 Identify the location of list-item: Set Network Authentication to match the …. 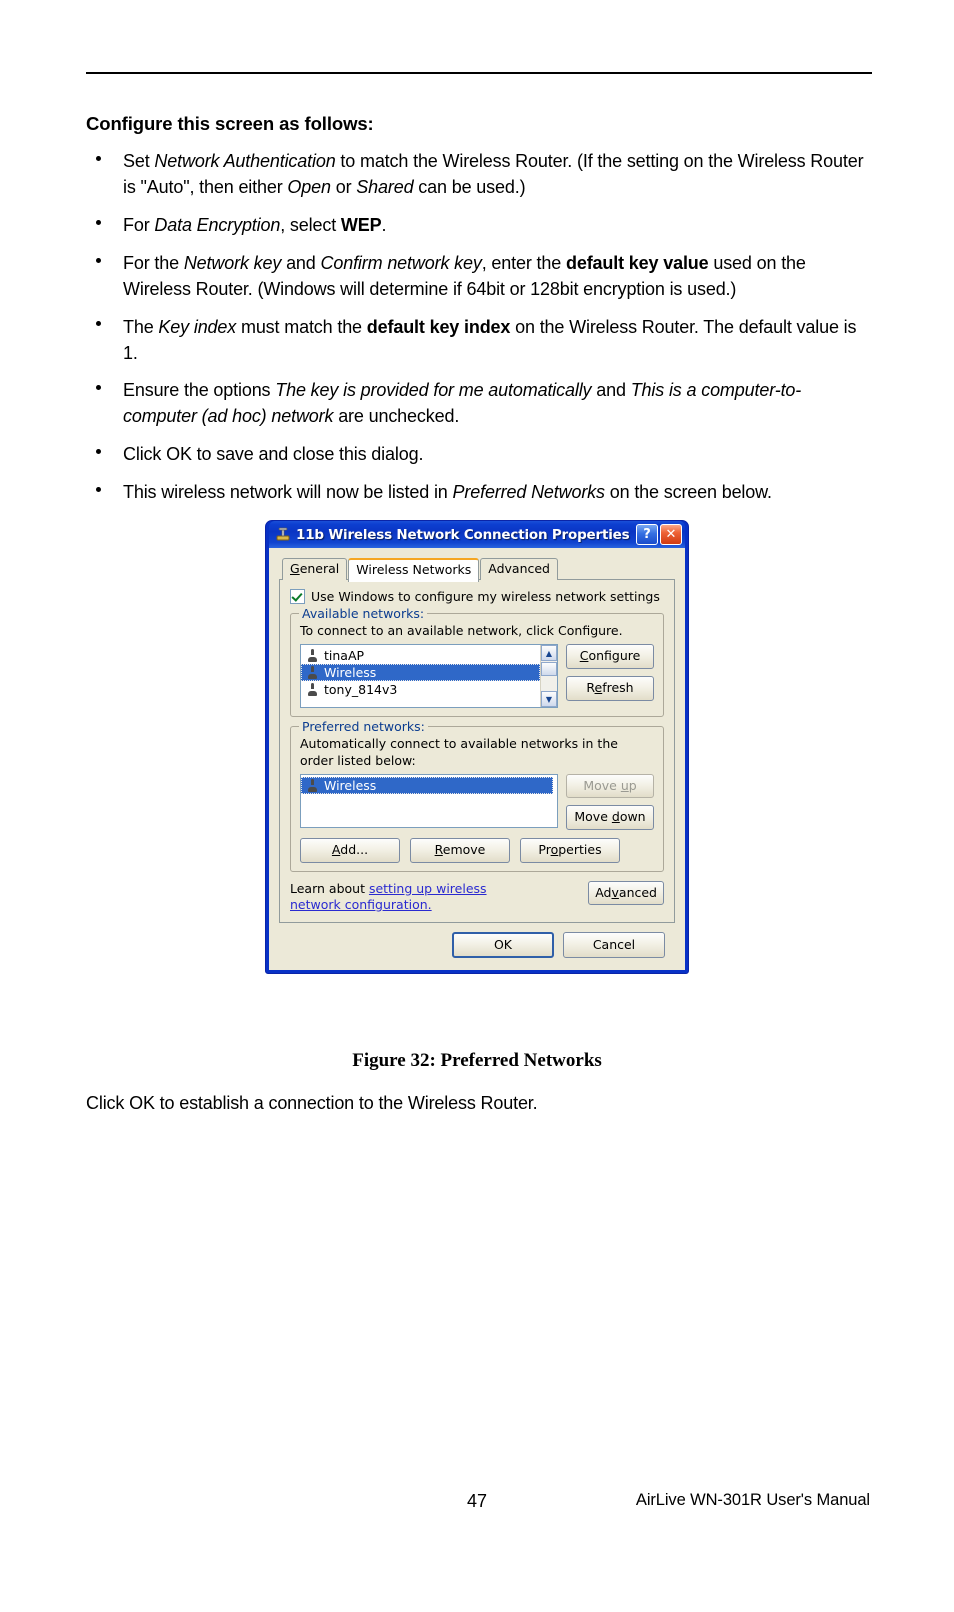
(479, 175).